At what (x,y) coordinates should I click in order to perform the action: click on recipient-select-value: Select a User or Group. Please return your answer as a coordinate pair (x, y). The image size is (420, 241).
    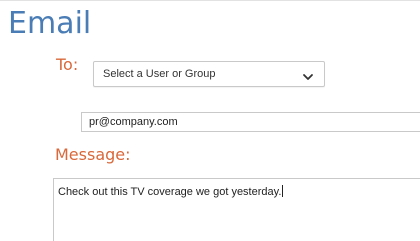
    Looking at the image, I should click on (159, 74).